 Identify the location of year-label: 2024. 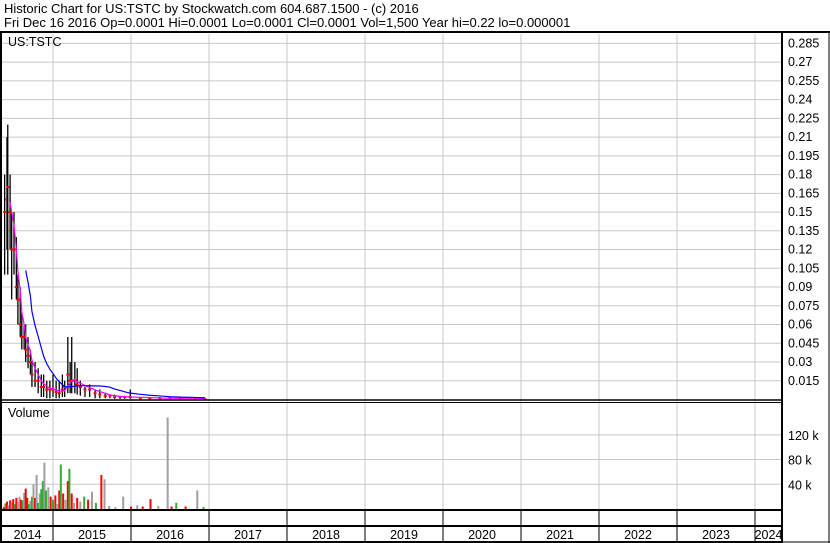
(769, 535).